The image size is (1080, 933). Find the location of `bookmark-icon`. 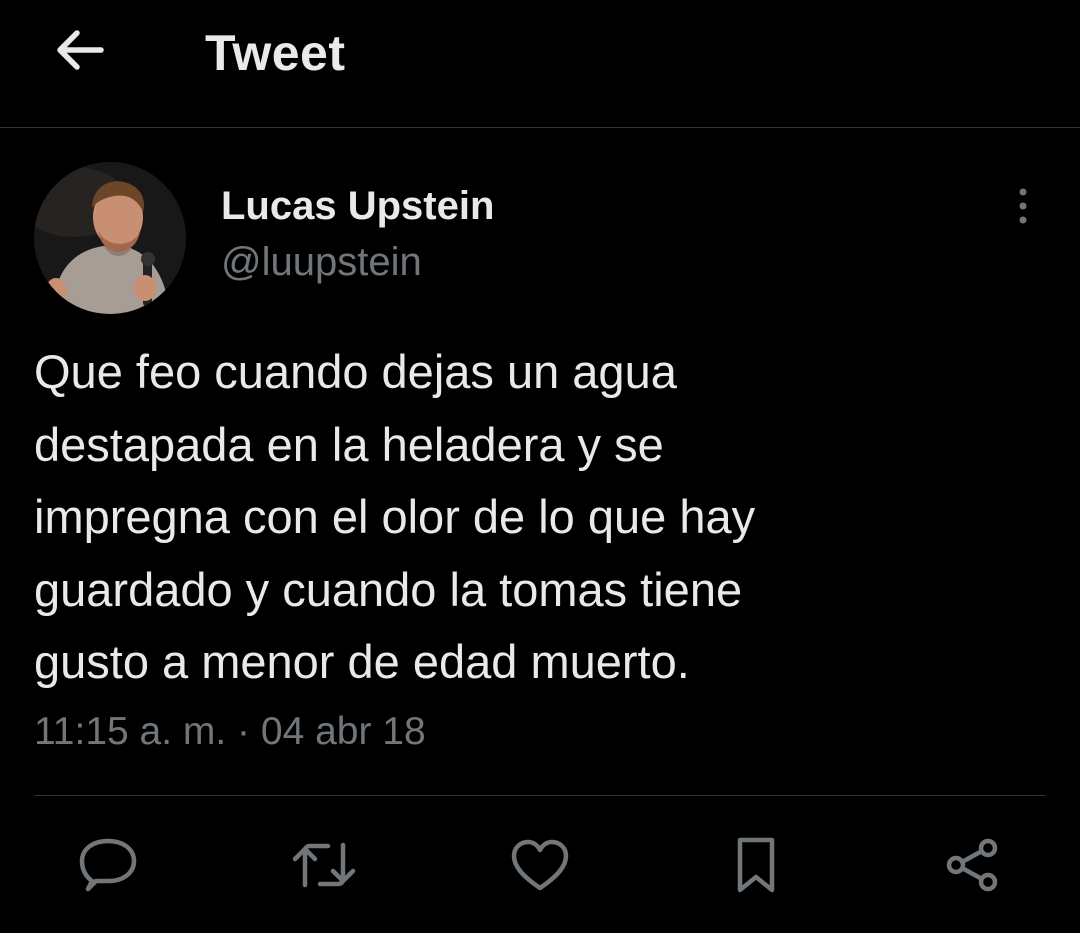

bookmark-icon is located at coordinates (756, 865).